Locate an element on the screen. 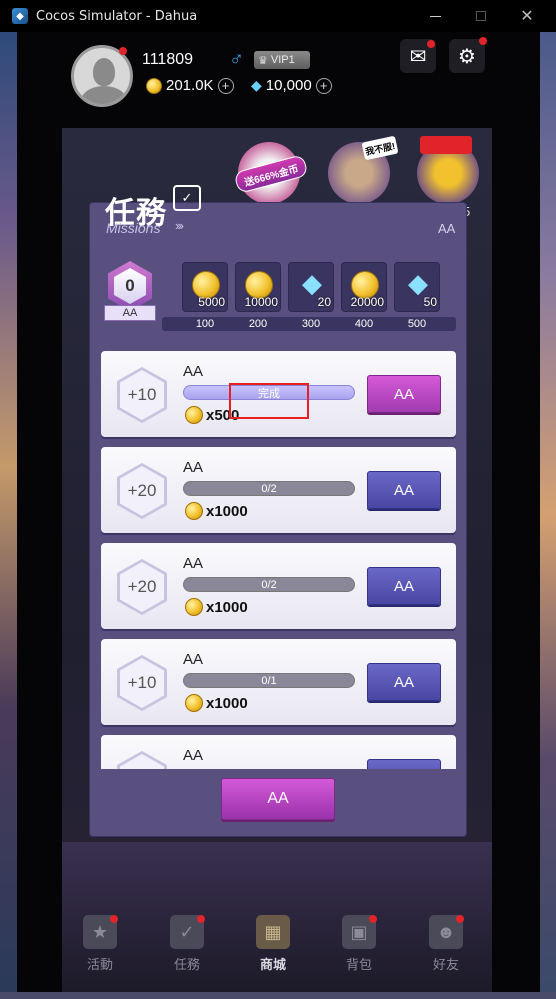  reward-threshold: 300 is located at coordinates (311, 324).